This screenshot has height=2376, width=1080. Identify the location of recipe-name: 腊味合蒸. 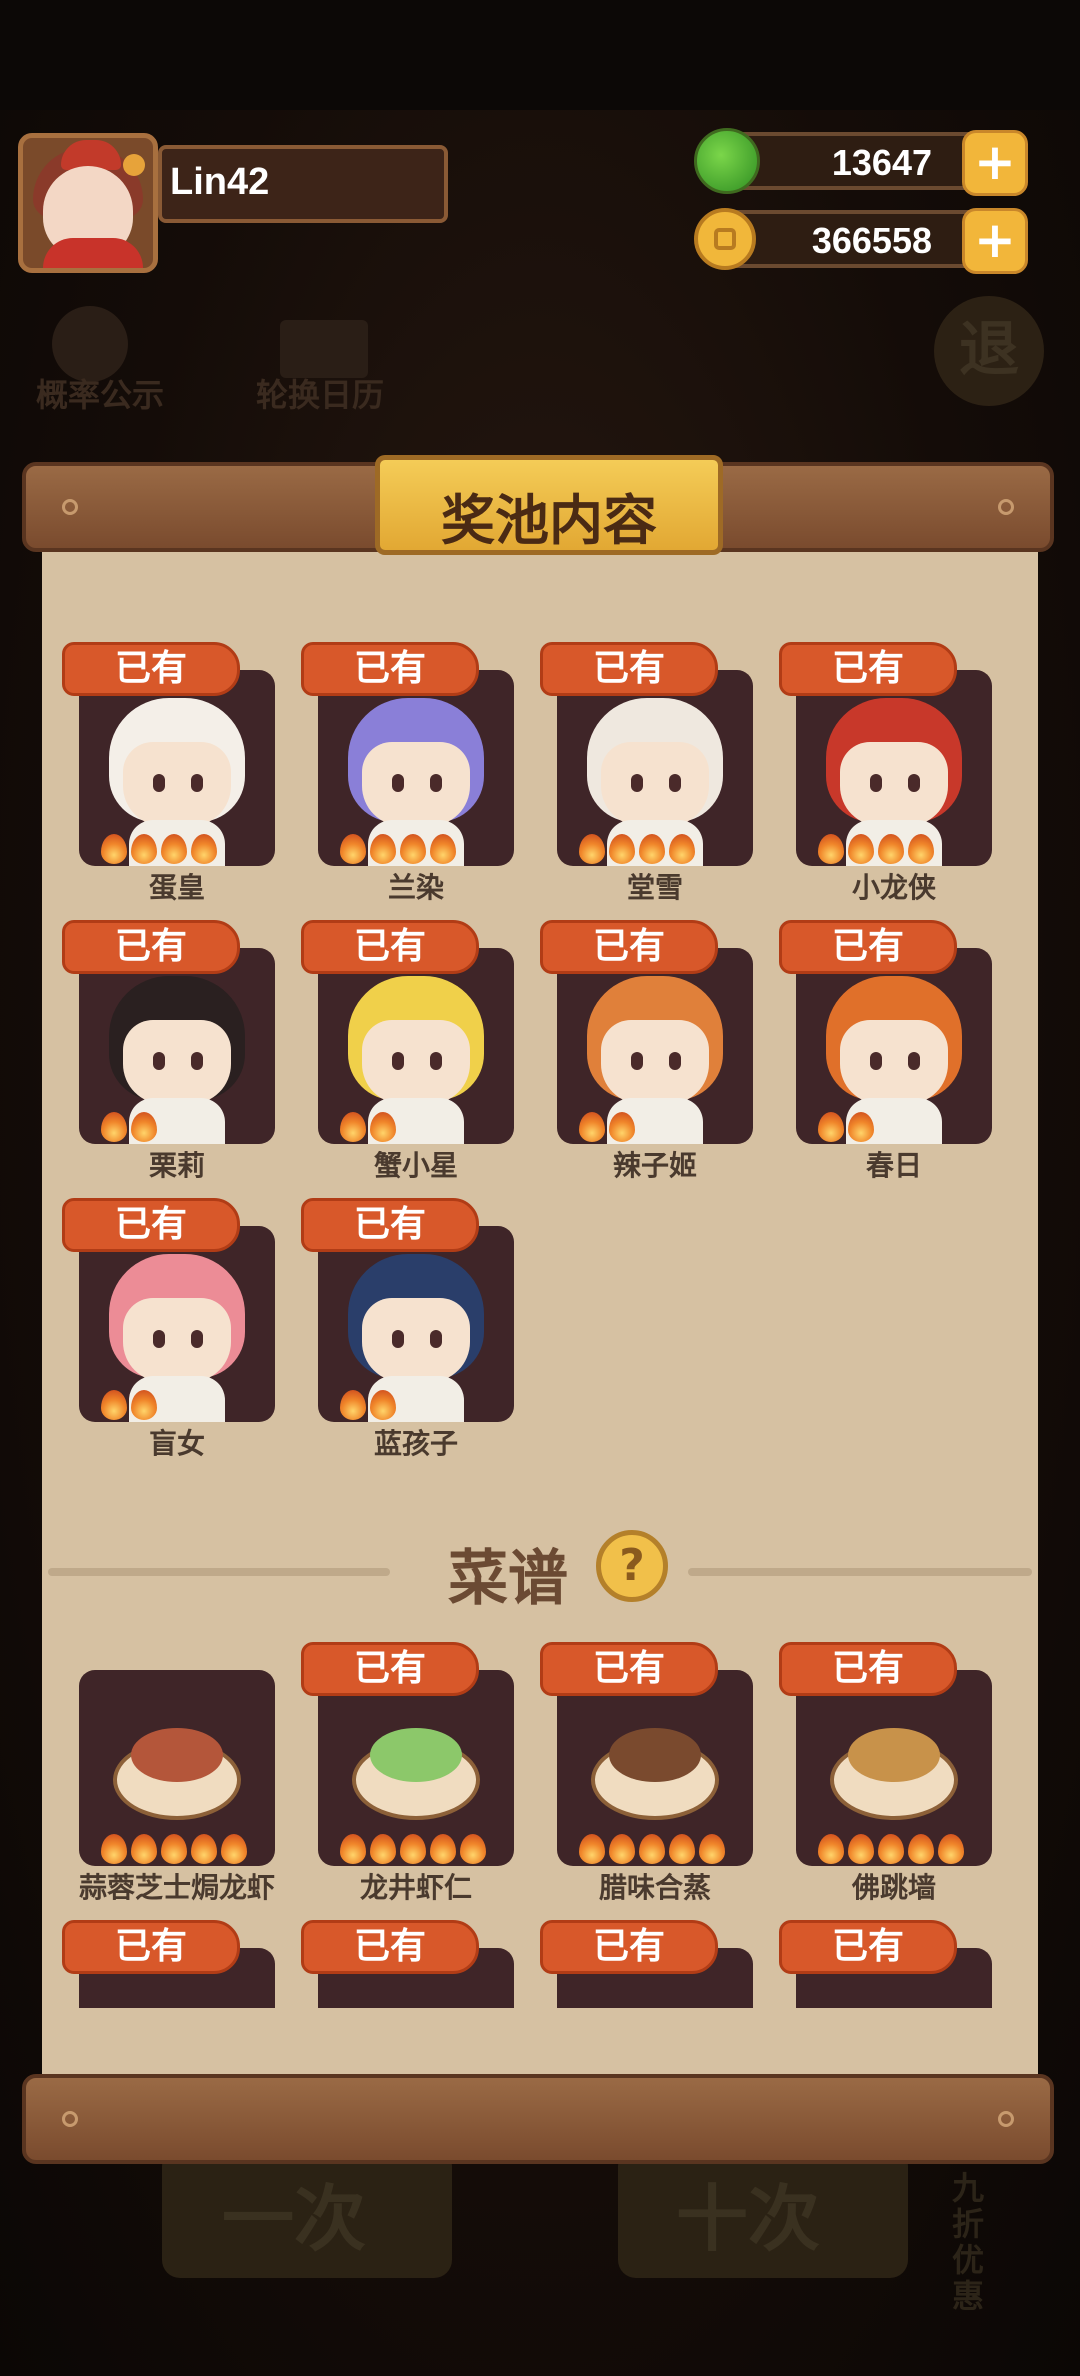
(654, 1887).